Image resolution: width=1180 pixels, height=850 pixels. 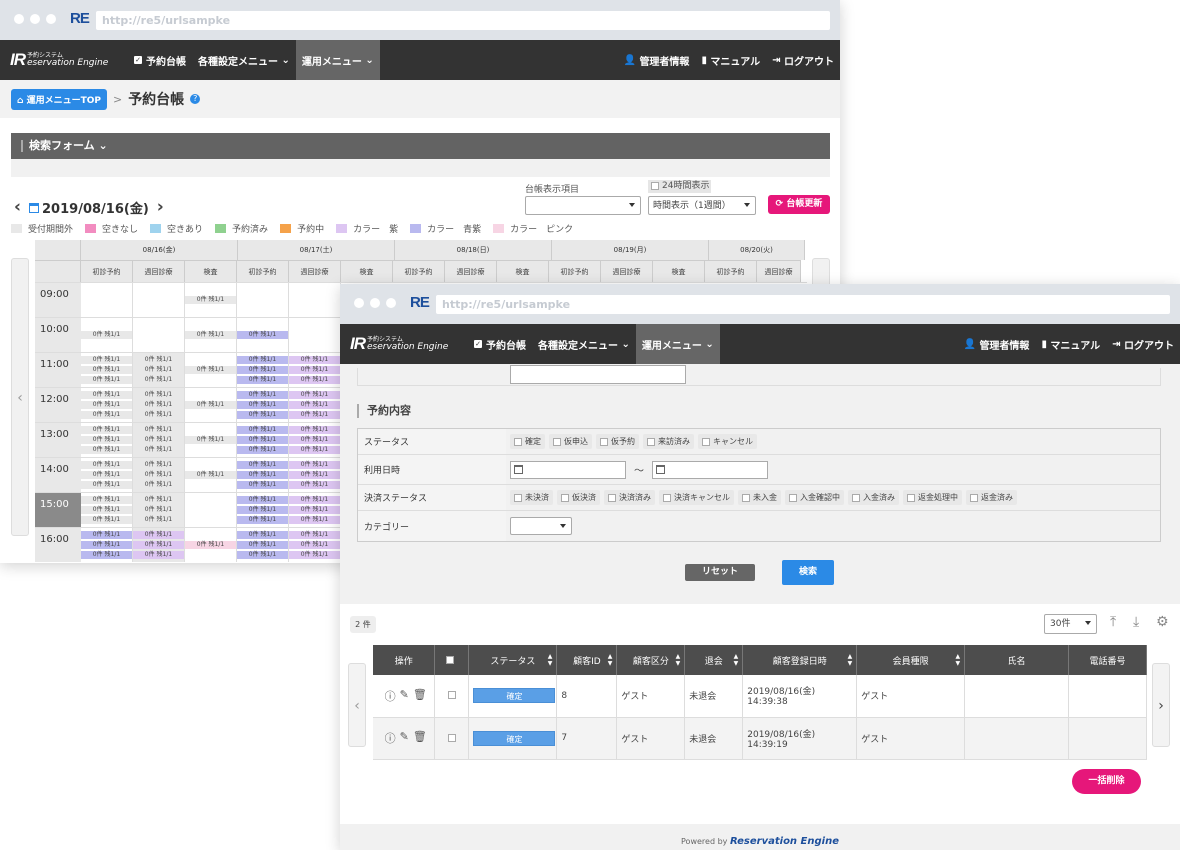 I want to click on download-icon: ⤓, so click(x=1136, y=622).